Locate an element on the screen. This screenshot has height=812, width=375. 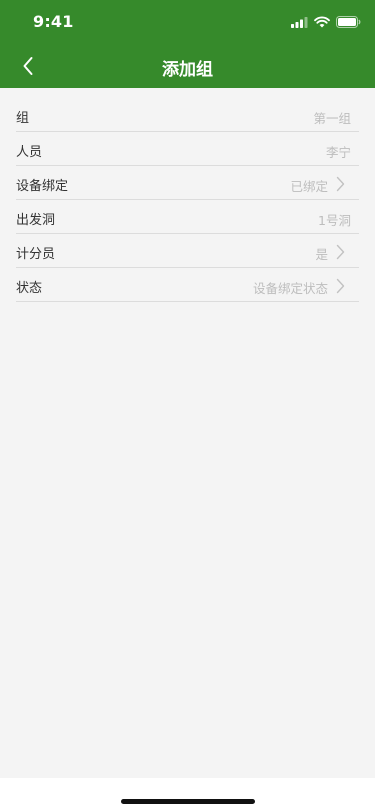
row-label: 人员 is located at coordinates (29, 152).